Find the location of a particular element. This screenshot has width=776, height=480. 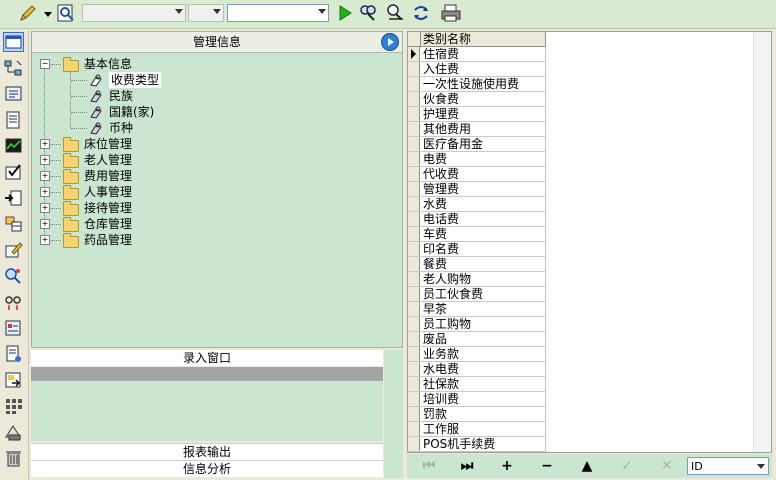

grid-icon is located at coordinates (13, 224).